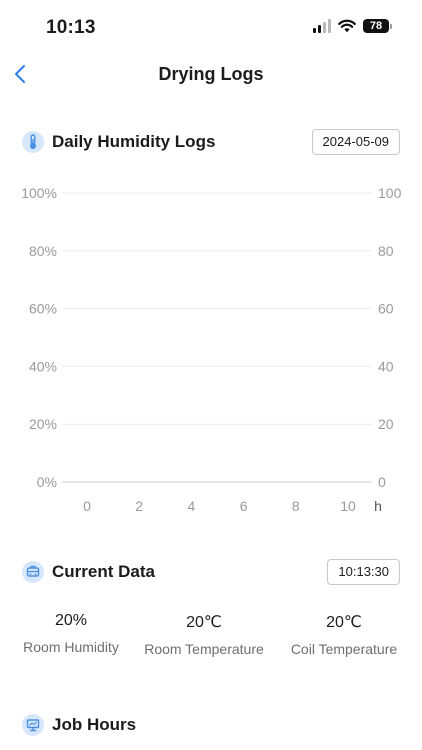 The height and width of the screenshot is (750, 422). I want to click on metric-label: Room Humidity, so click(71, 647).